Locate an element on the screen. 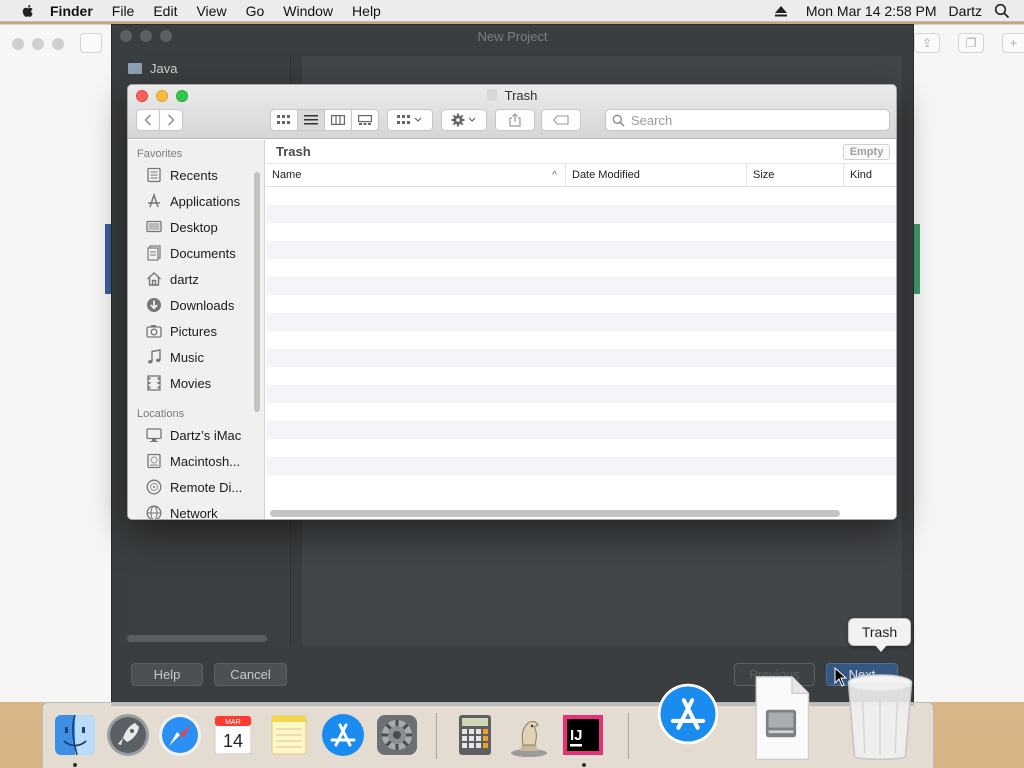 The height and width of the screenshot is (768, 1024). column-header-label: Kind is located at coordinates (861, 175).